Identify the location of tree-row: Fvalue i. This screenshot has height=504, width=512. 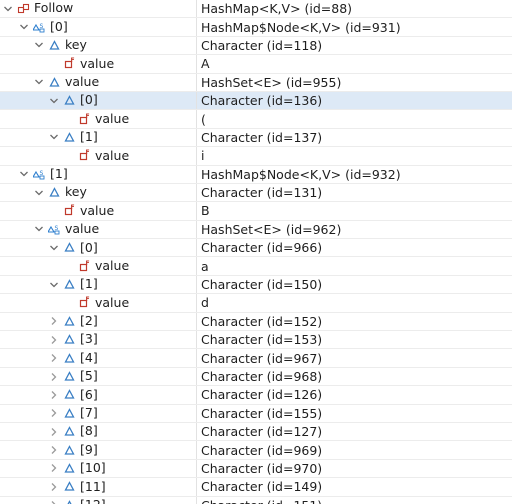
(256, 156).